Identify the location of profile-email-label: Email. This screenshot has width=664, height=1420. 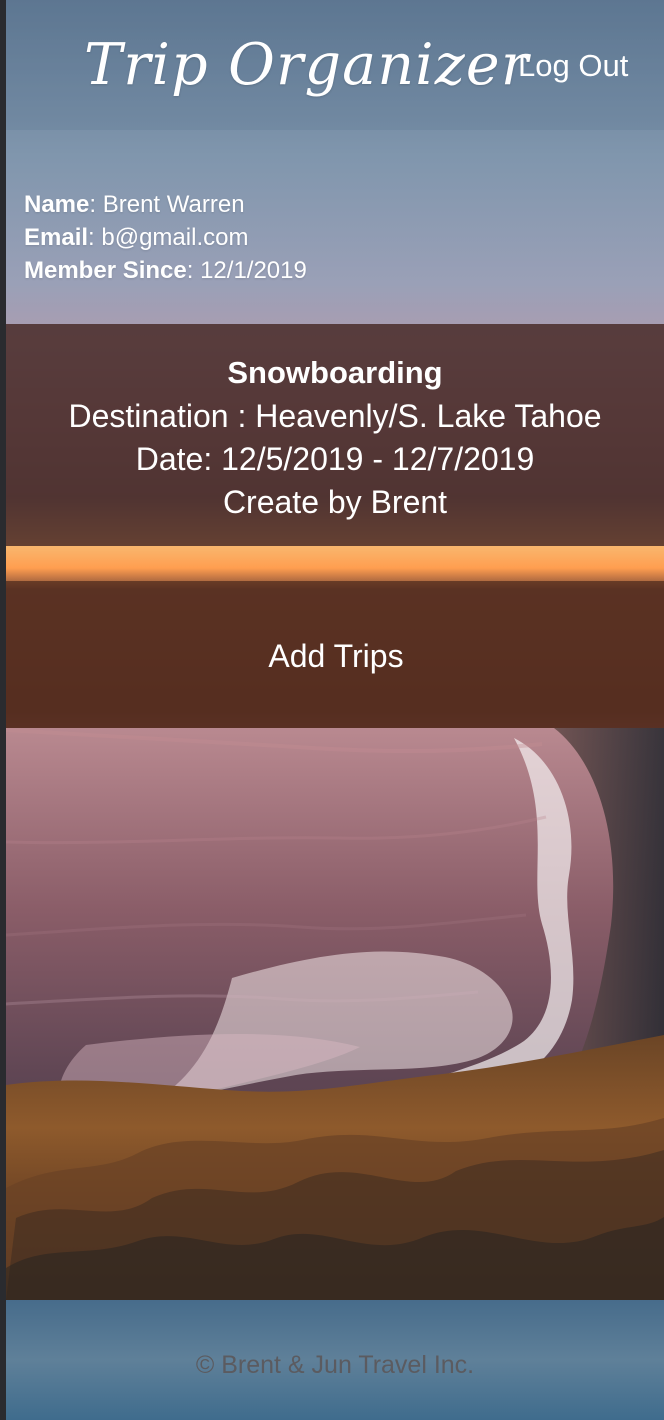
(56, 237).